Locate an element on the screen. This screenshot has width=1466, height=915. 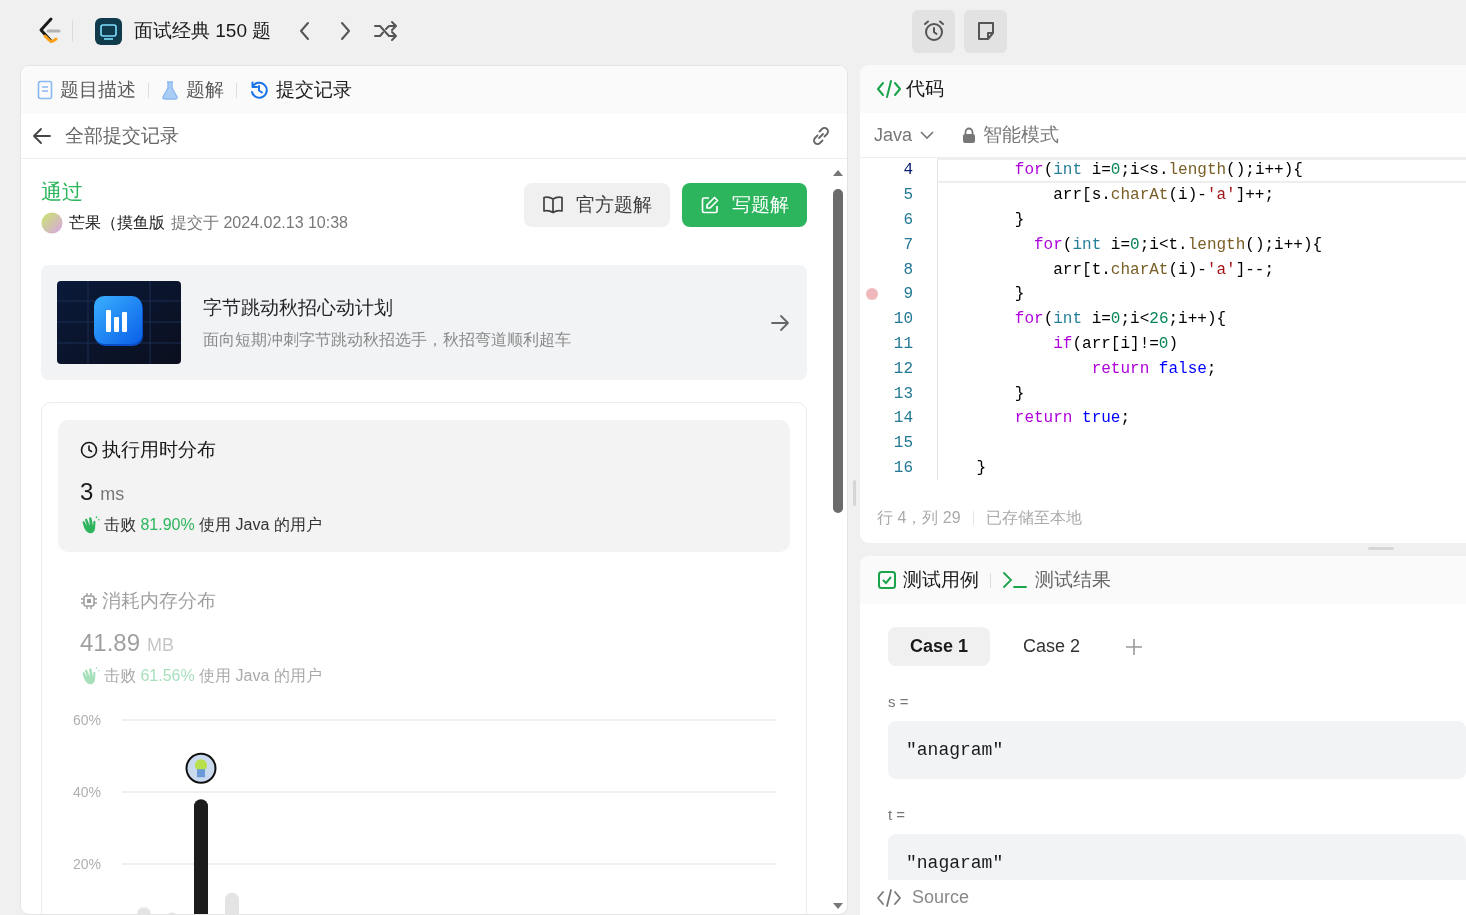
save-status: 已存储至本地 is located at coordinates (1033, 517).